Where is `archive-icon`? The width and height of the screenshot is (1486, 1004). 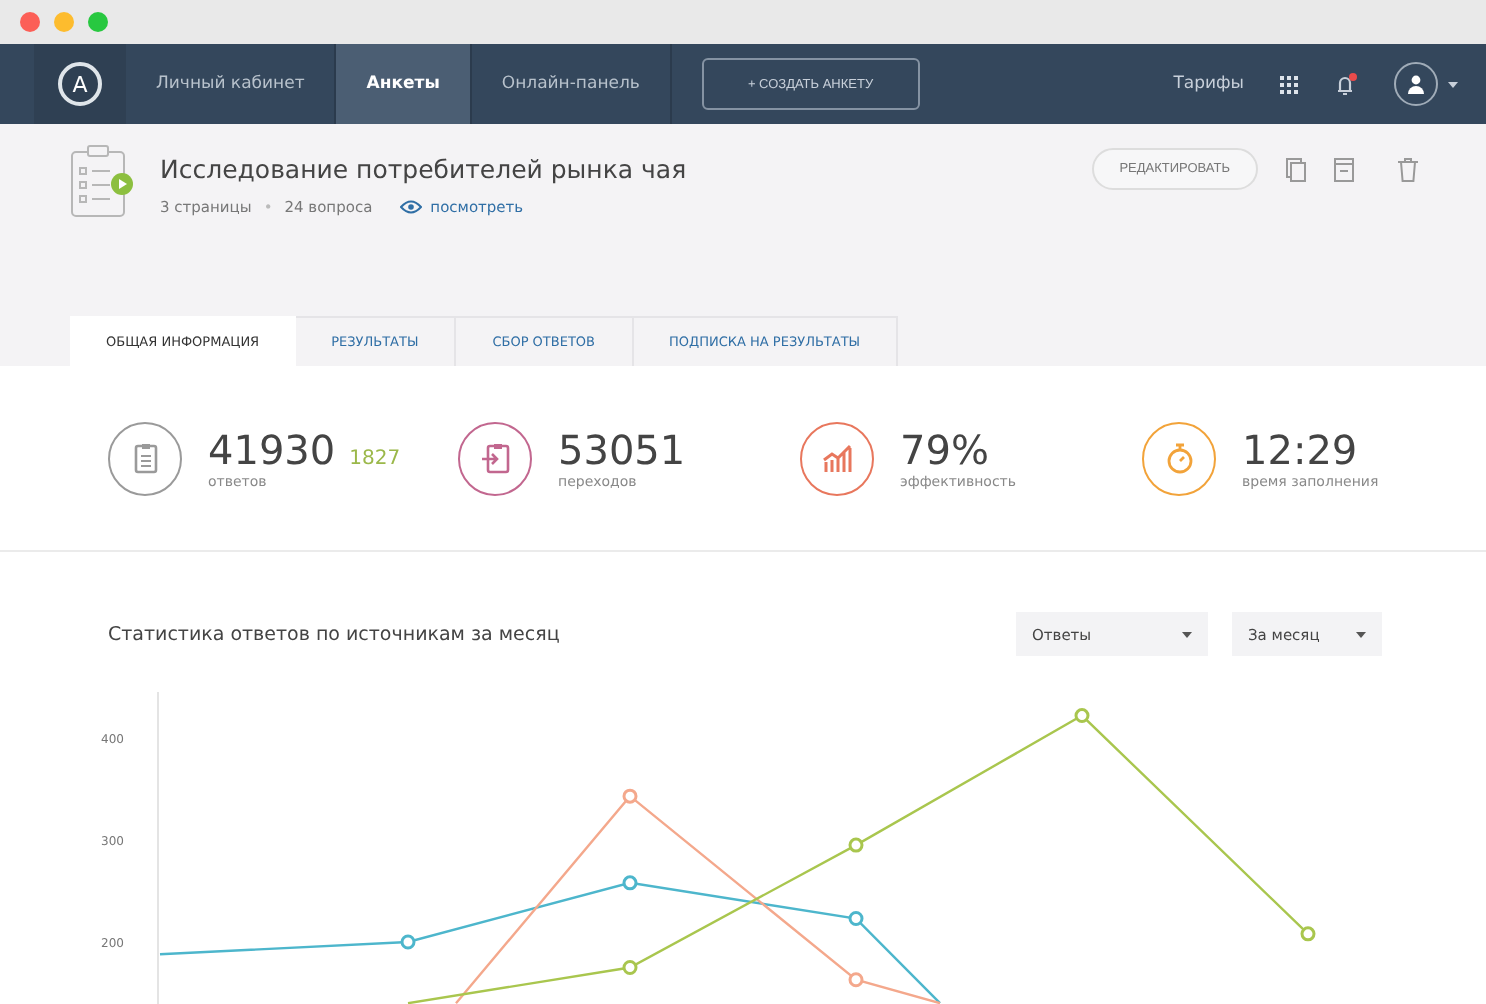 archive-icon is located at coordinates (1344, 169).